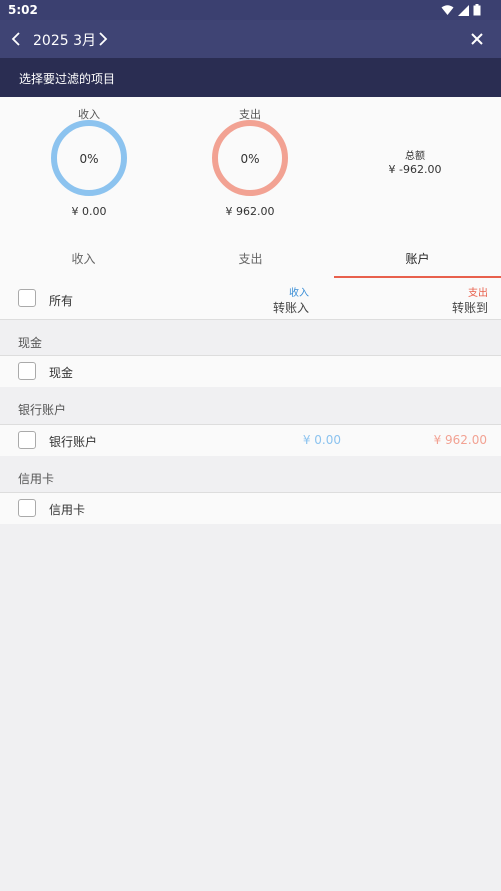  Describe the element at coordinates (477, 10) in the screenshot. I see `battery-icon` at that location.